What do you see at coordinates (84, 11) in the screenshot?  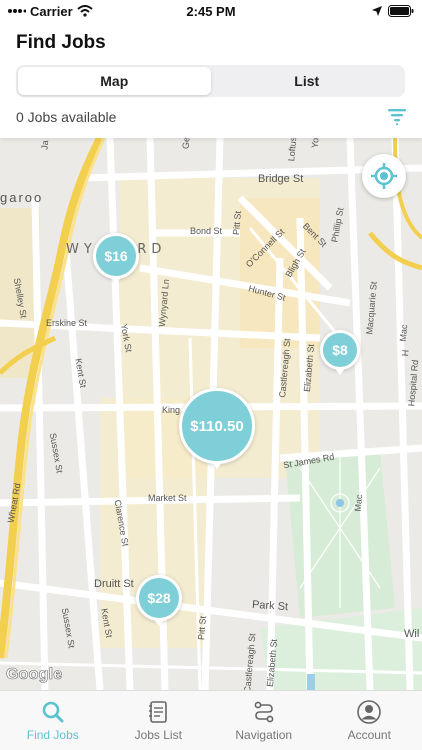 I see `wifi-icon` at bounding box center [84, 11].